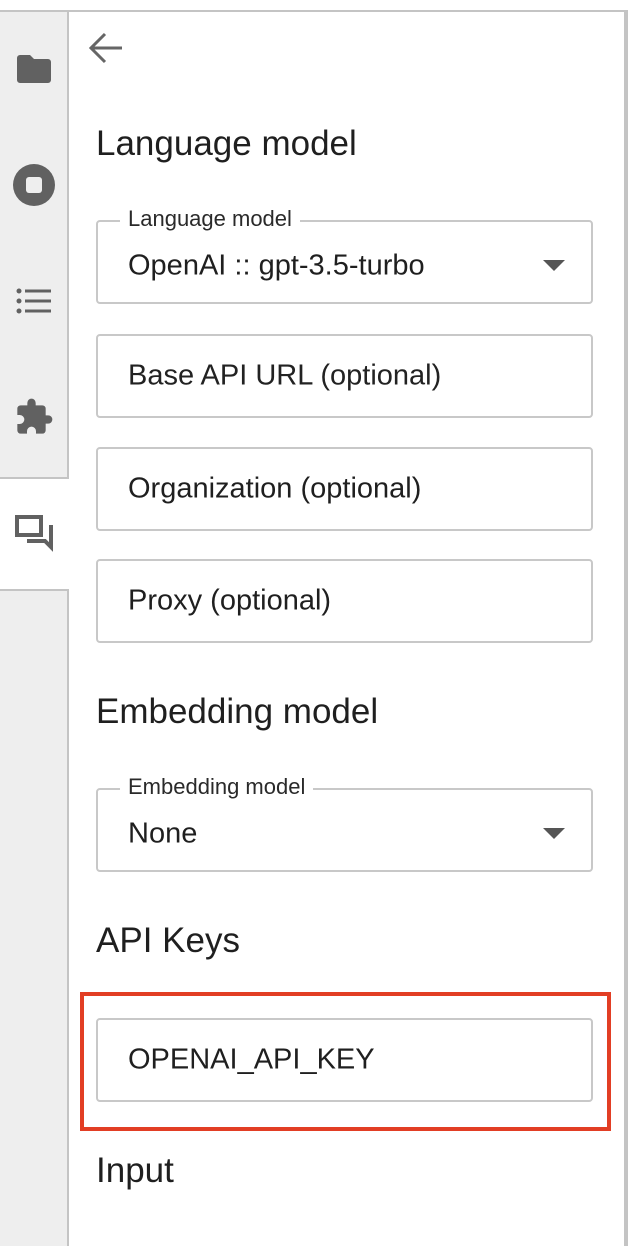 This screenshot has height=1246, width=628. I want to click on tab-chat, so click(34, 534).